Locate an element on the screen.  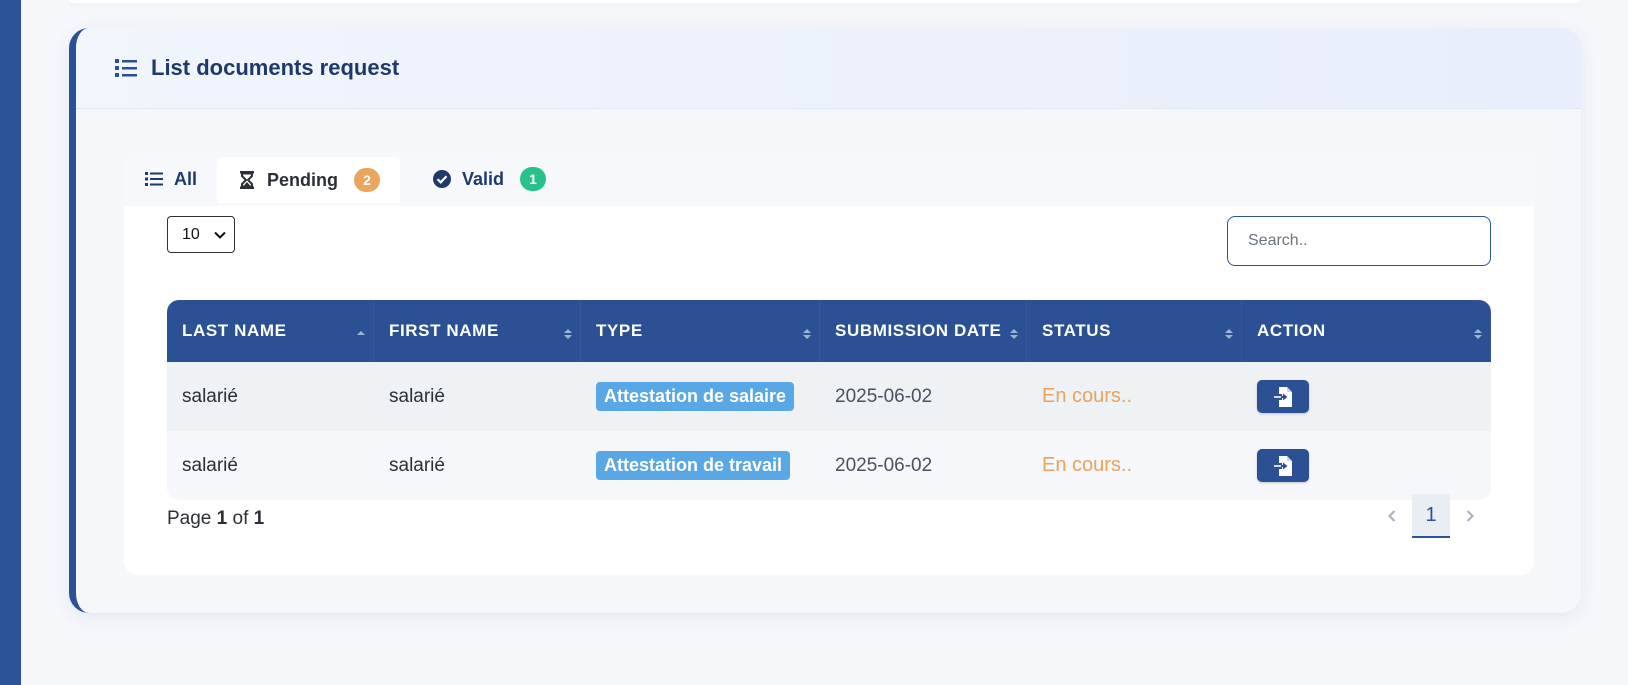
pagination: 1 is located at coordinates (1431, 516).